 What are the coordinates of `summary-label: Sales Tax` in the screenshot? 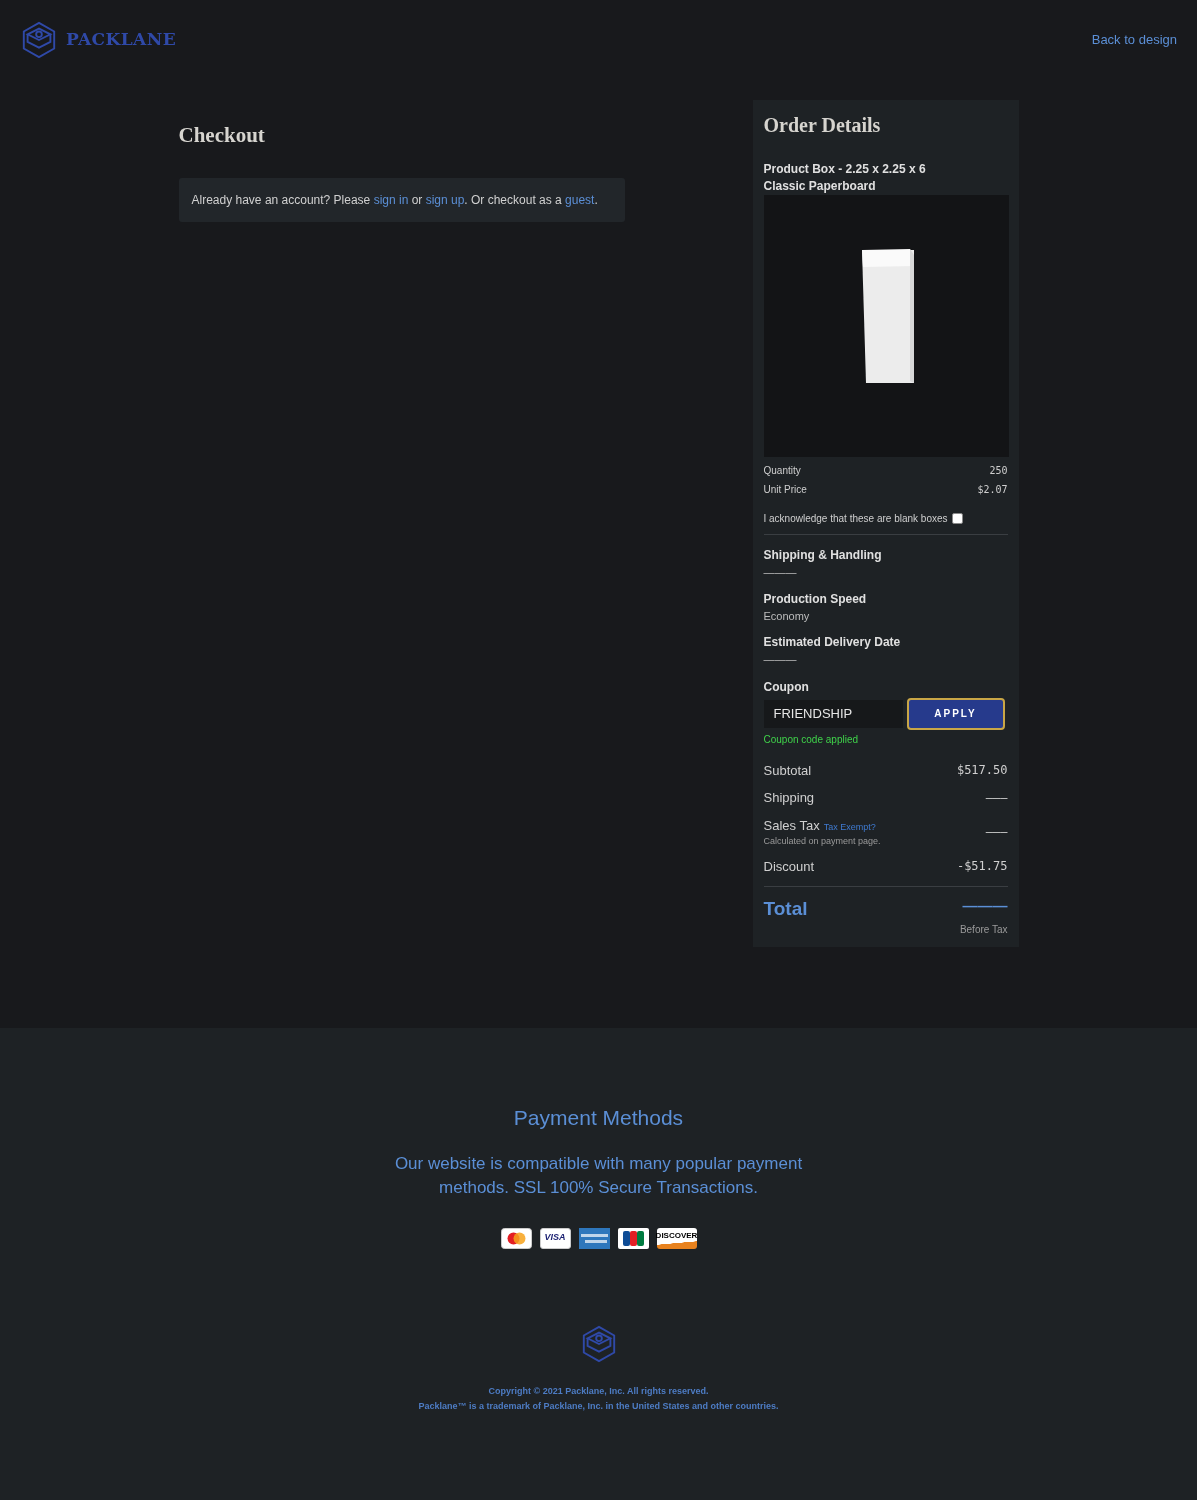 It's located at (791, 825).